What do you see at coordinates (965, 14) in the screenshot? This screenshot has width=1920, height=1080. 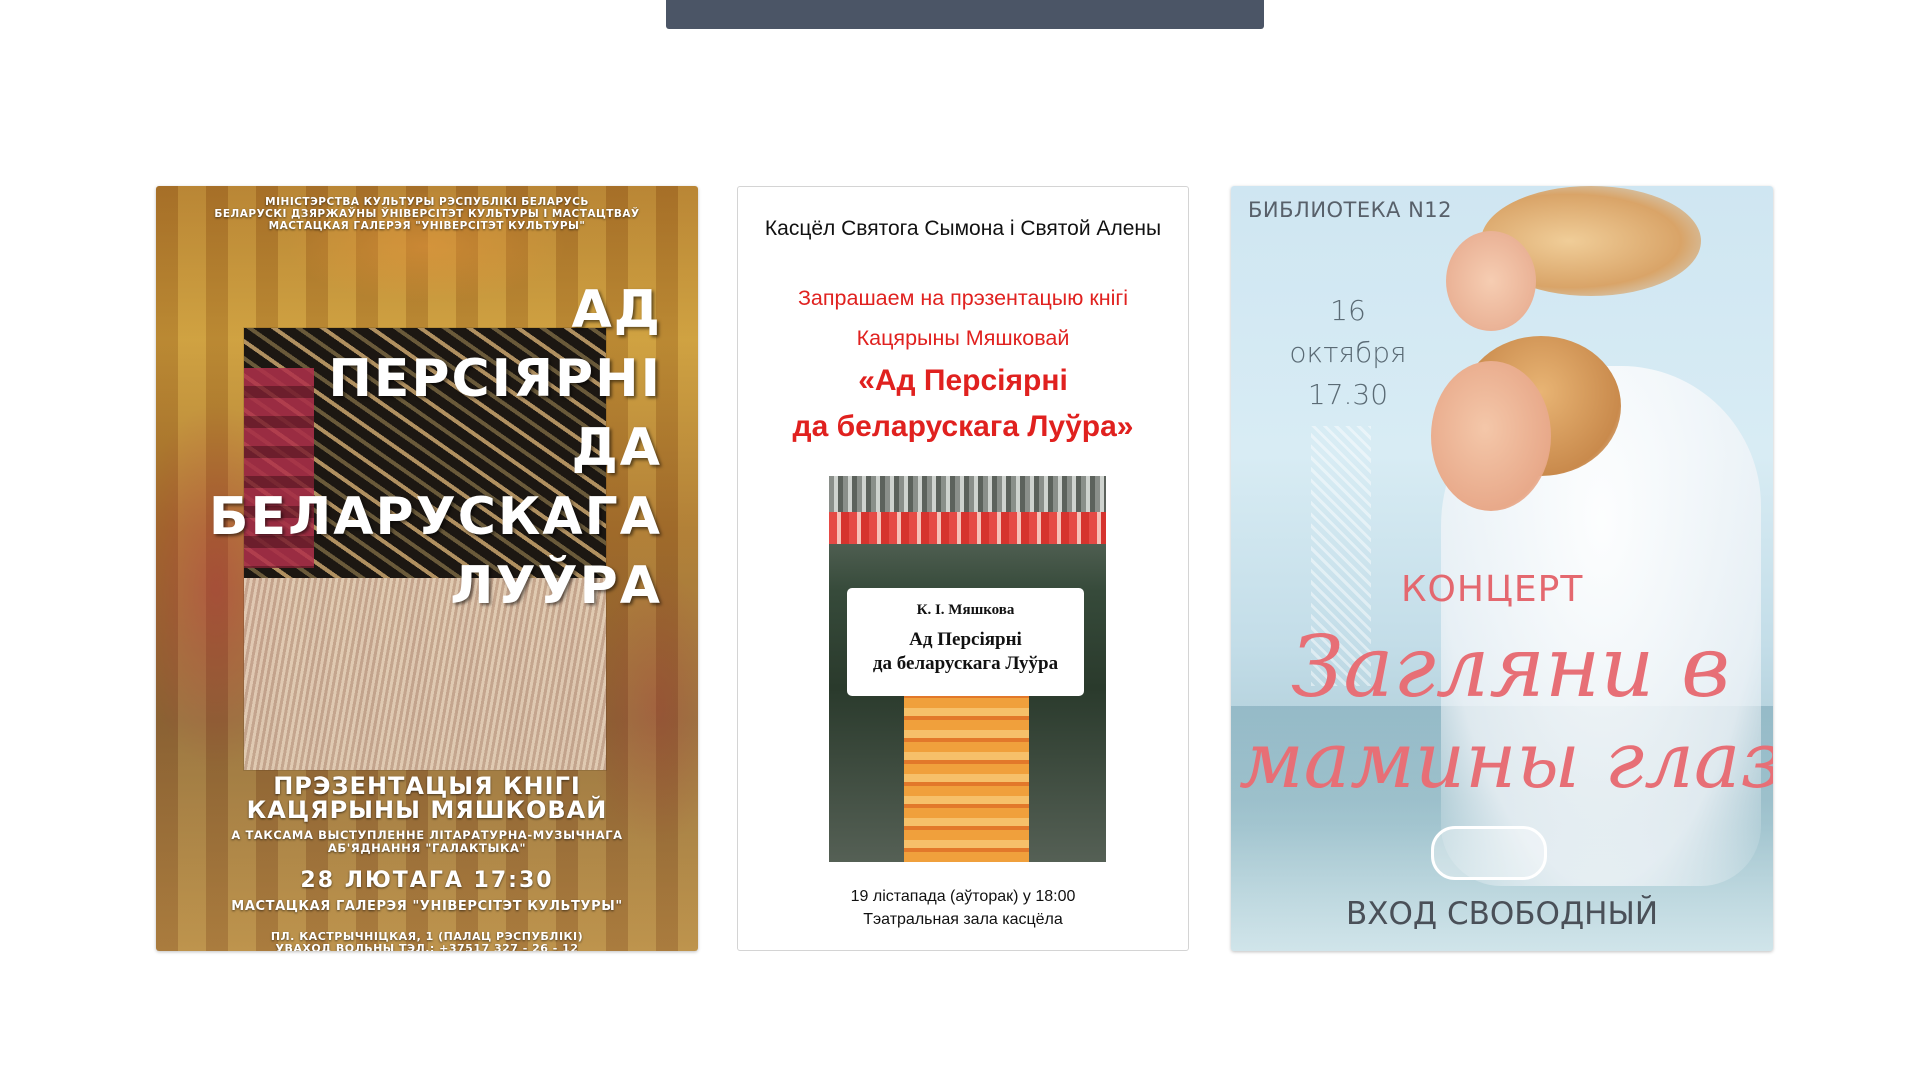 I see `top-navigation-bar` at bounding box center [965, 14].